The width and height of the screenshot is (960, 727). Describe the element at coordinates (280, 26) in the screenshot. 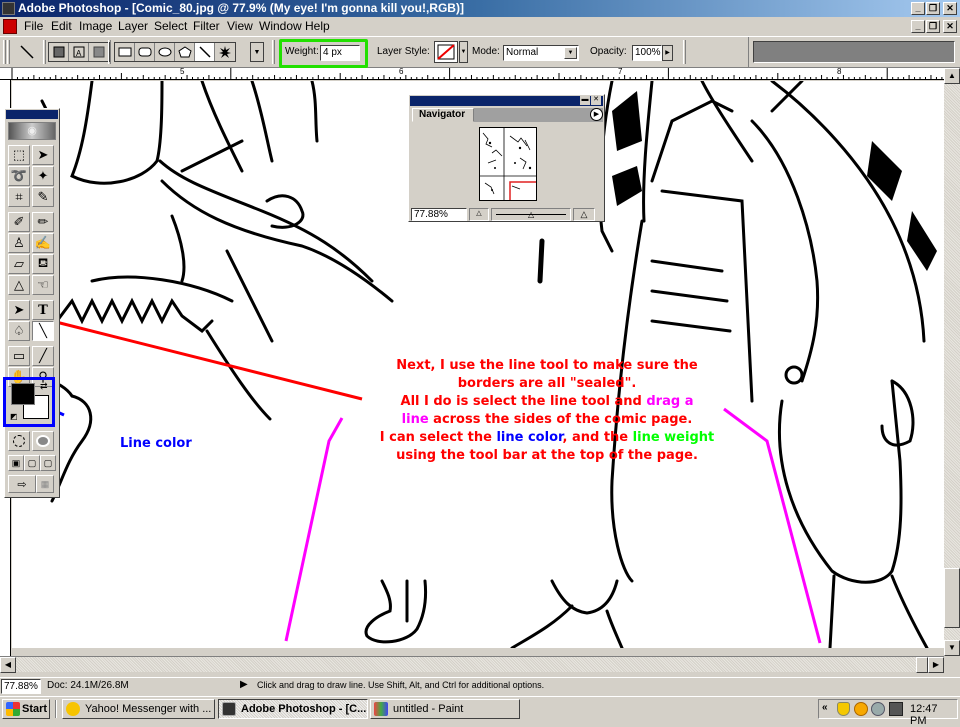

I see `menu-window: Window` at that location.